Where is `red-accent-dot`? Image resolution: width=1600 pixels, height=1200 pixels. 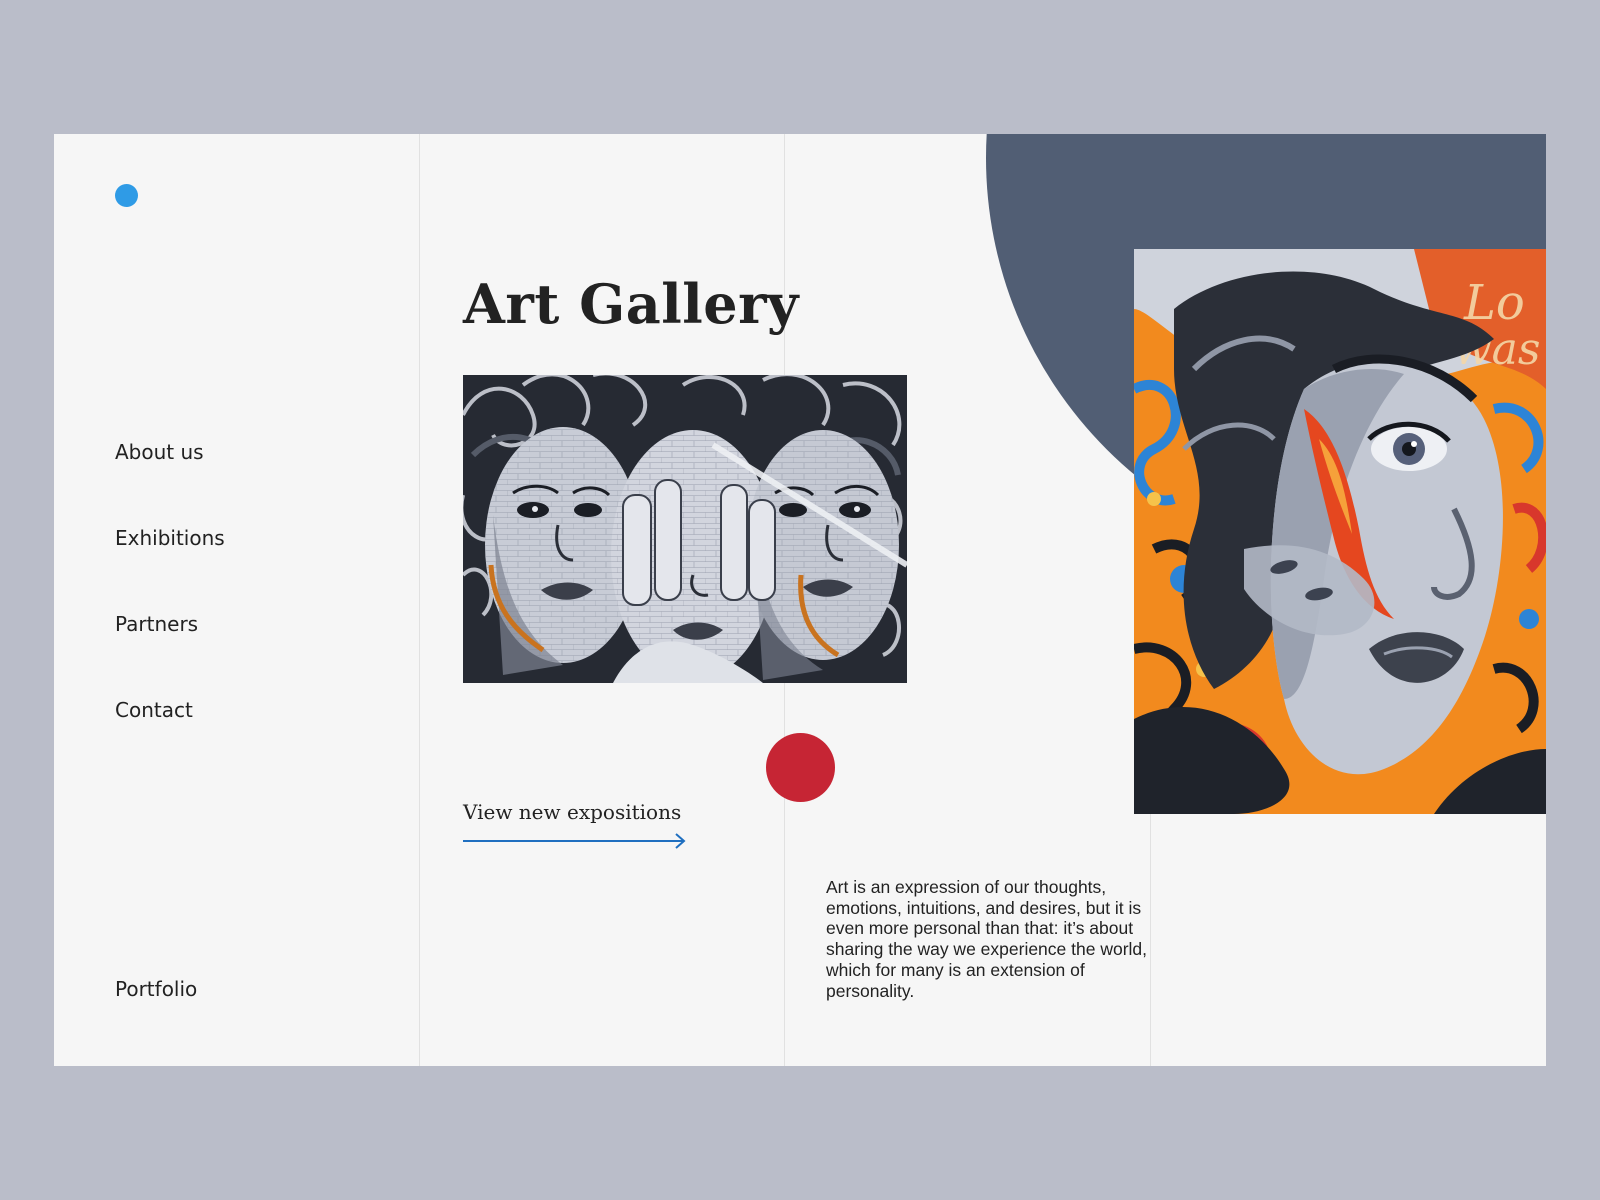 red-accent-dot is located at coordinates (800, 767).